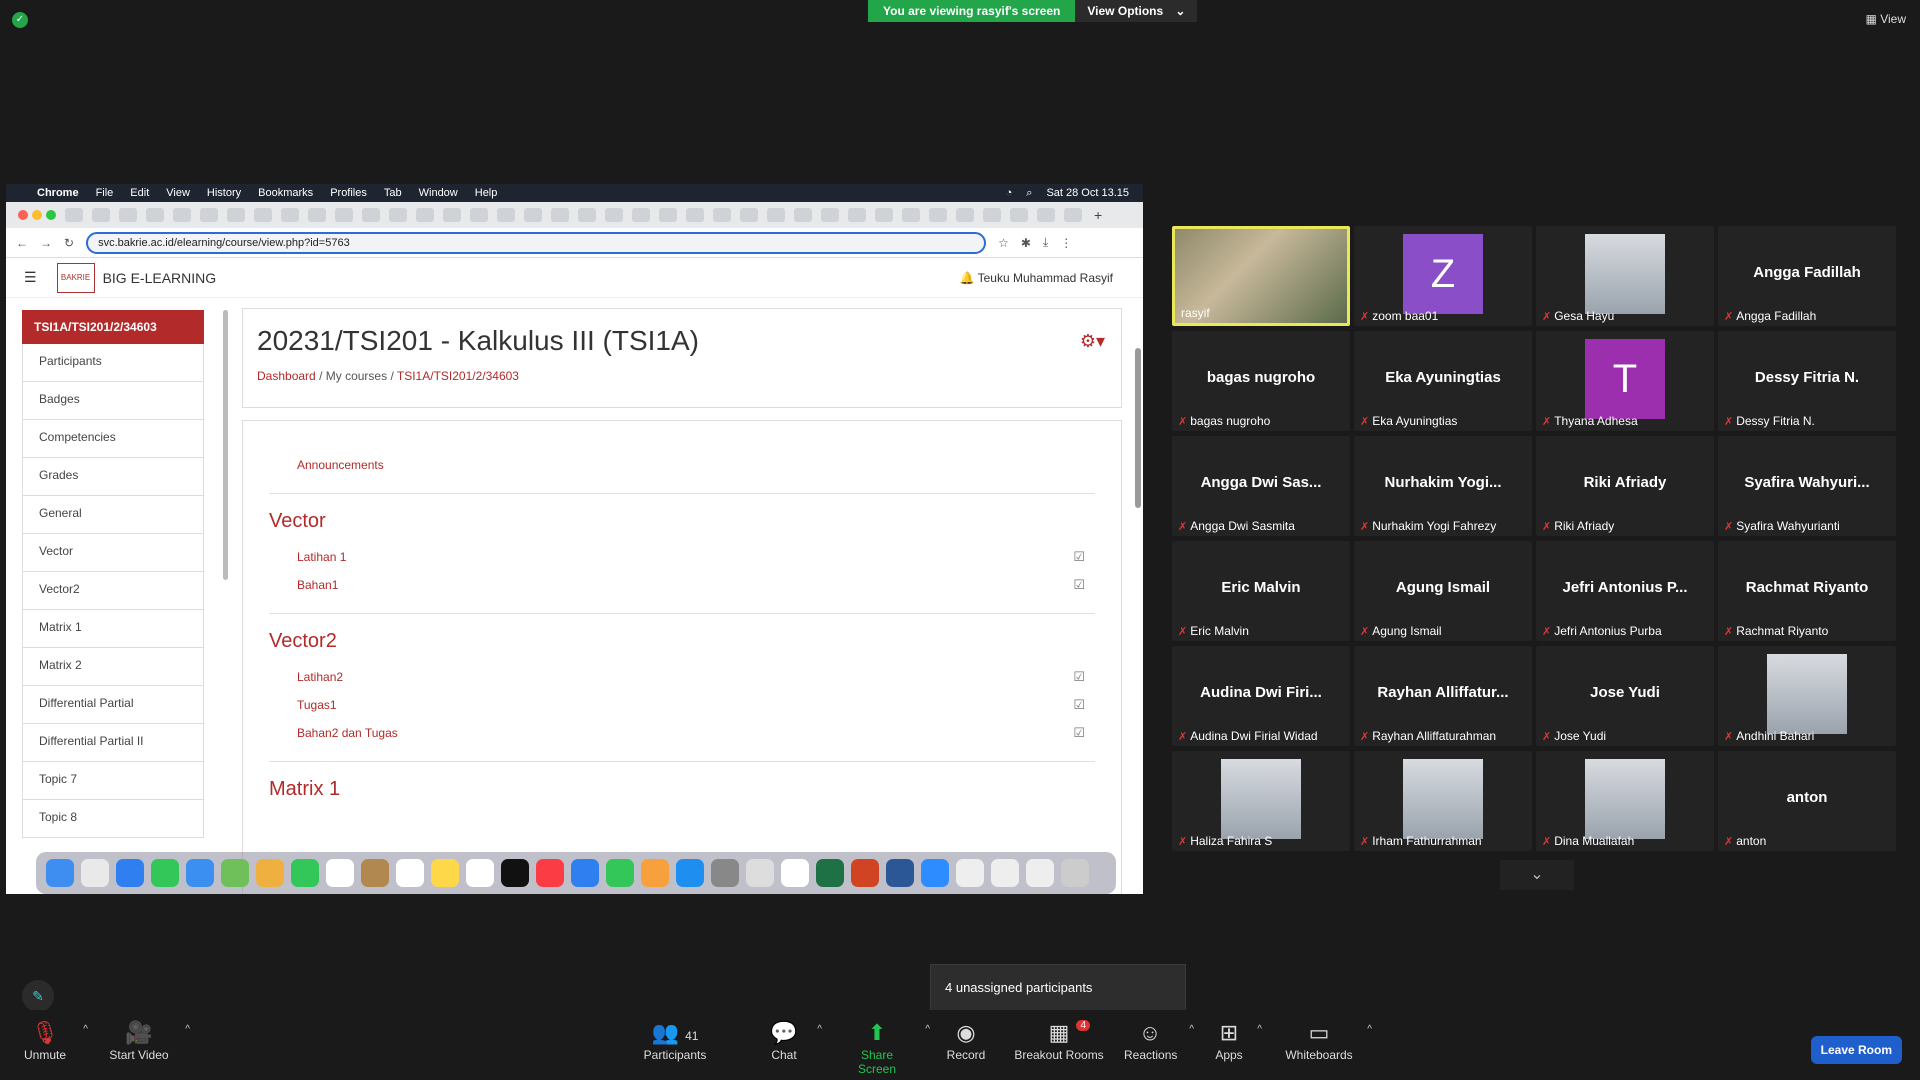  Describe the element at coordinates (696, 677) in the screenshot. I see `activity-link: Latihan2 ☑` at that location.